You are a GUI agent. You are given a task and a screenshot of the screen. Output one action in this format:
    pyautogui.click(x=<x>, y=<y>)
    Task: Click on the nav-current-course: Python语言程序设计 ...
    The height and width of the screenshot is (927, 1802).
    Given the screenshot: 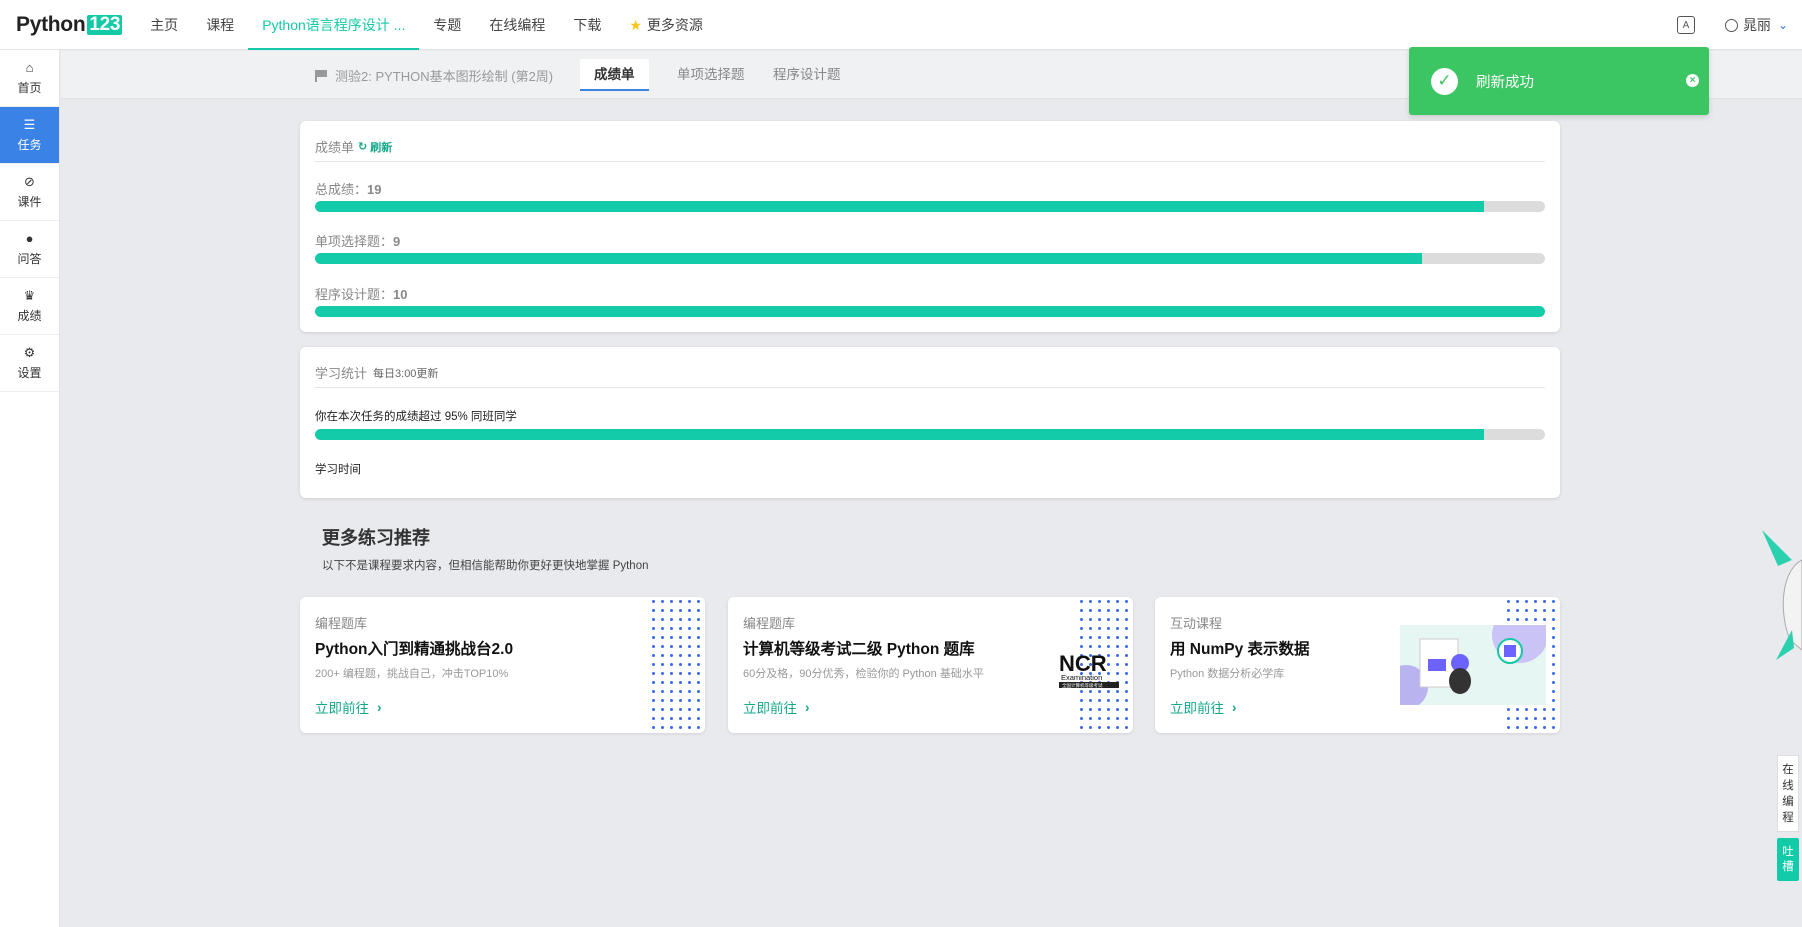 What is the action you would take?
    pyautogui.click(x=334, y=25)
    